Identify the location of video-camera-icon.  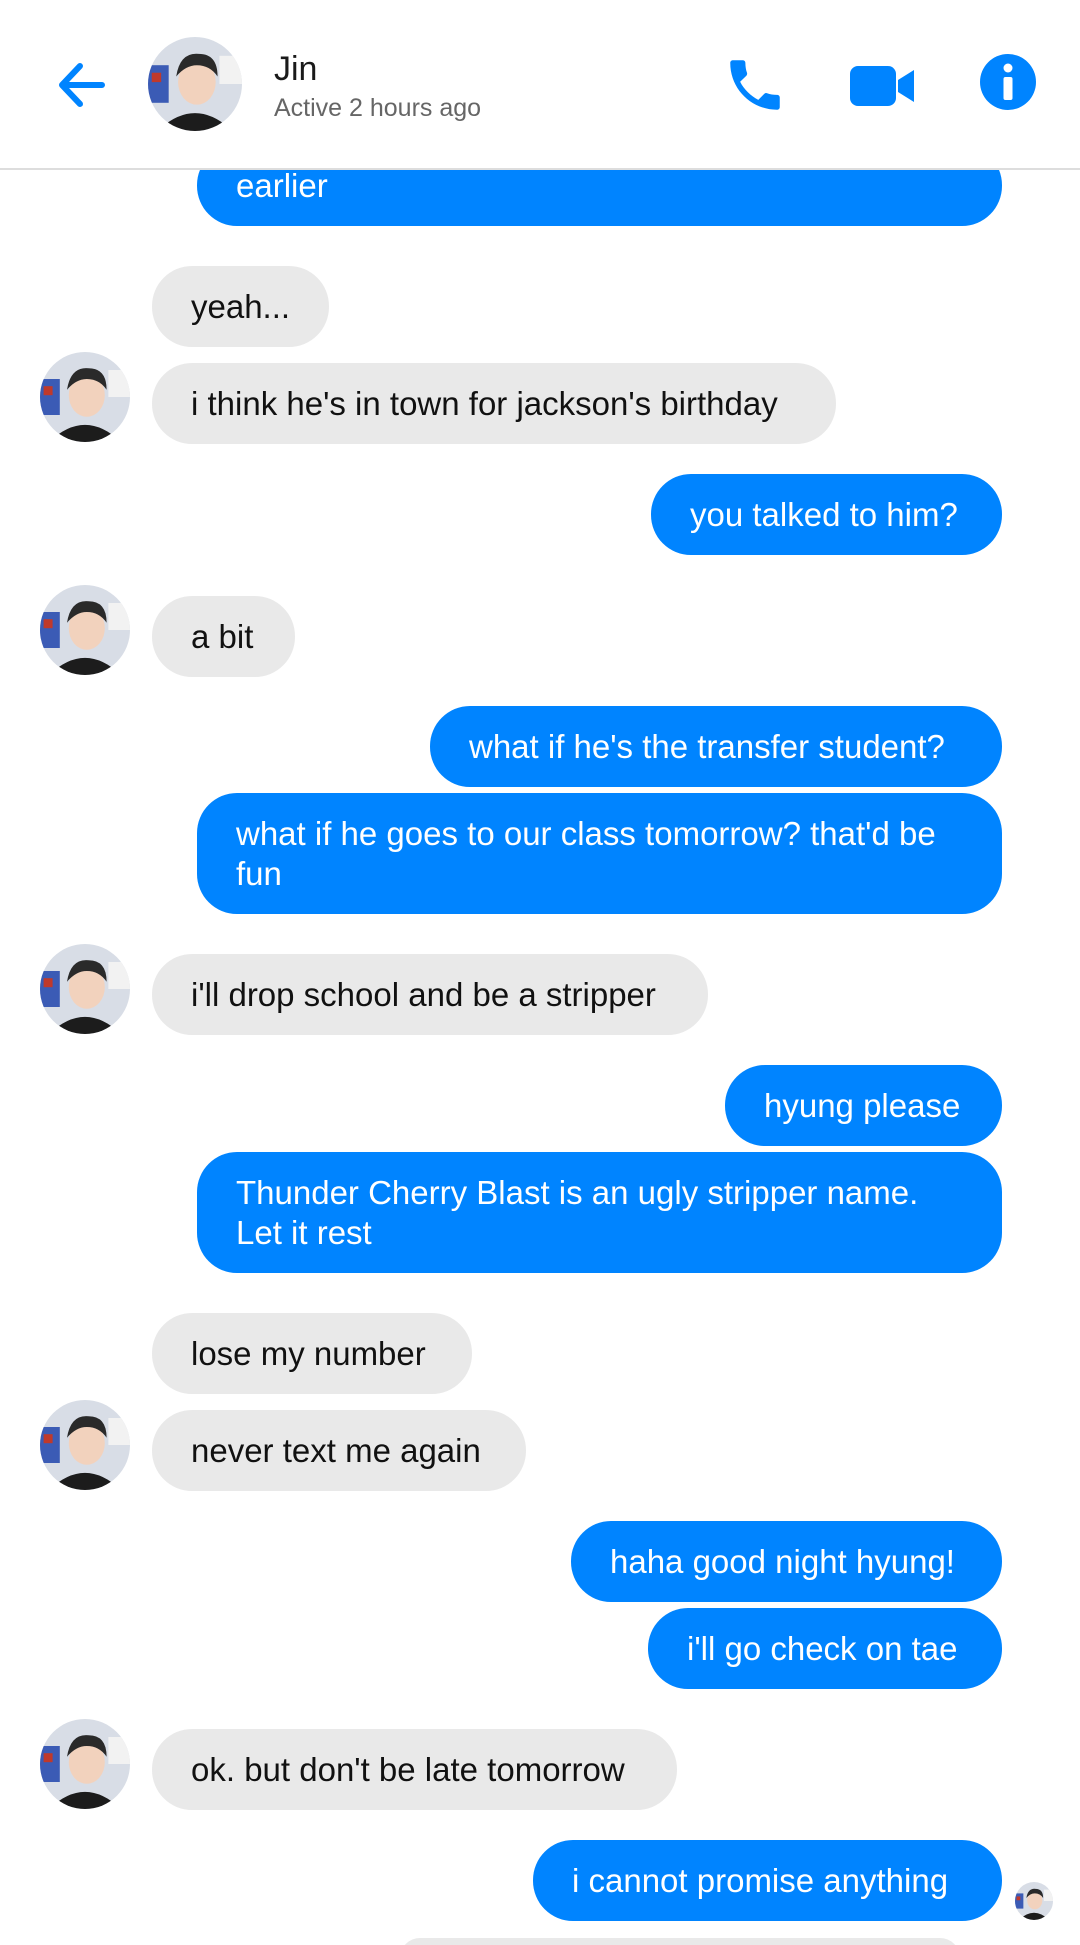
(881, 85).